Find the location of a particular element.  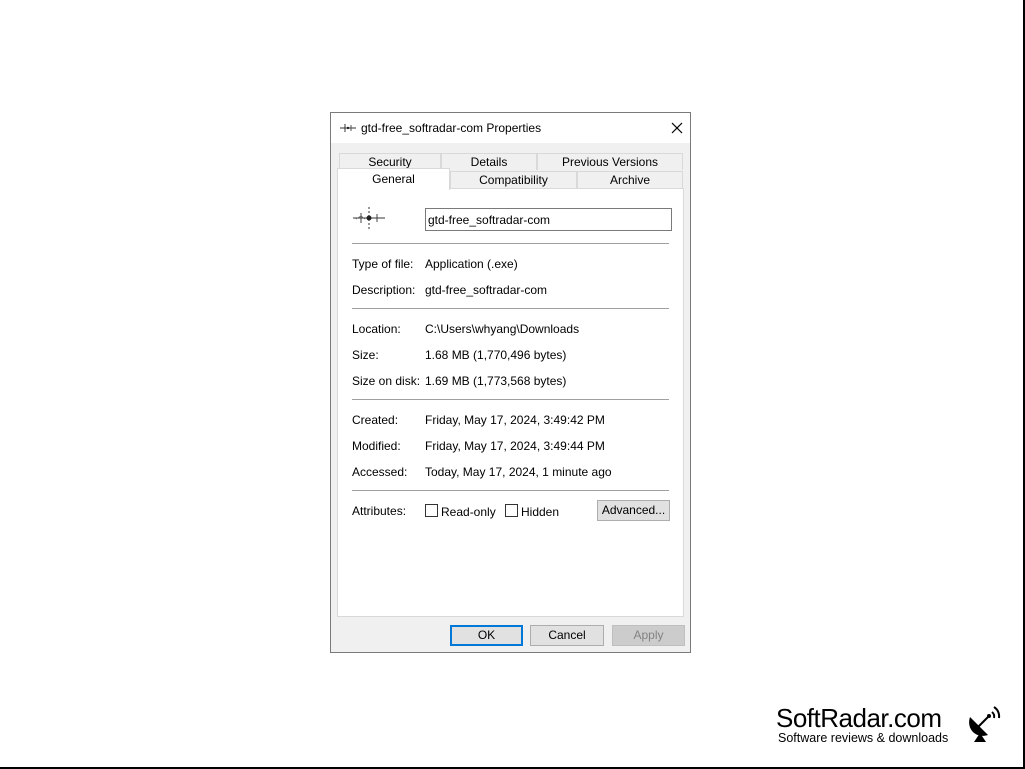

brand-name: SoftRadar.com is located at coordinates (859, 718).